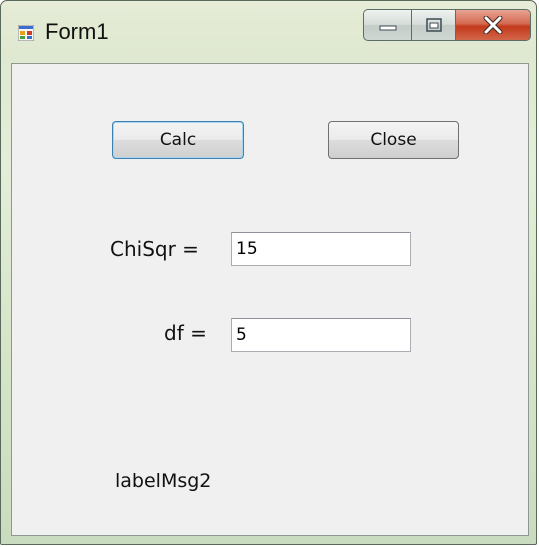  I want to click on calc-button: Calc, so click(178, 140).